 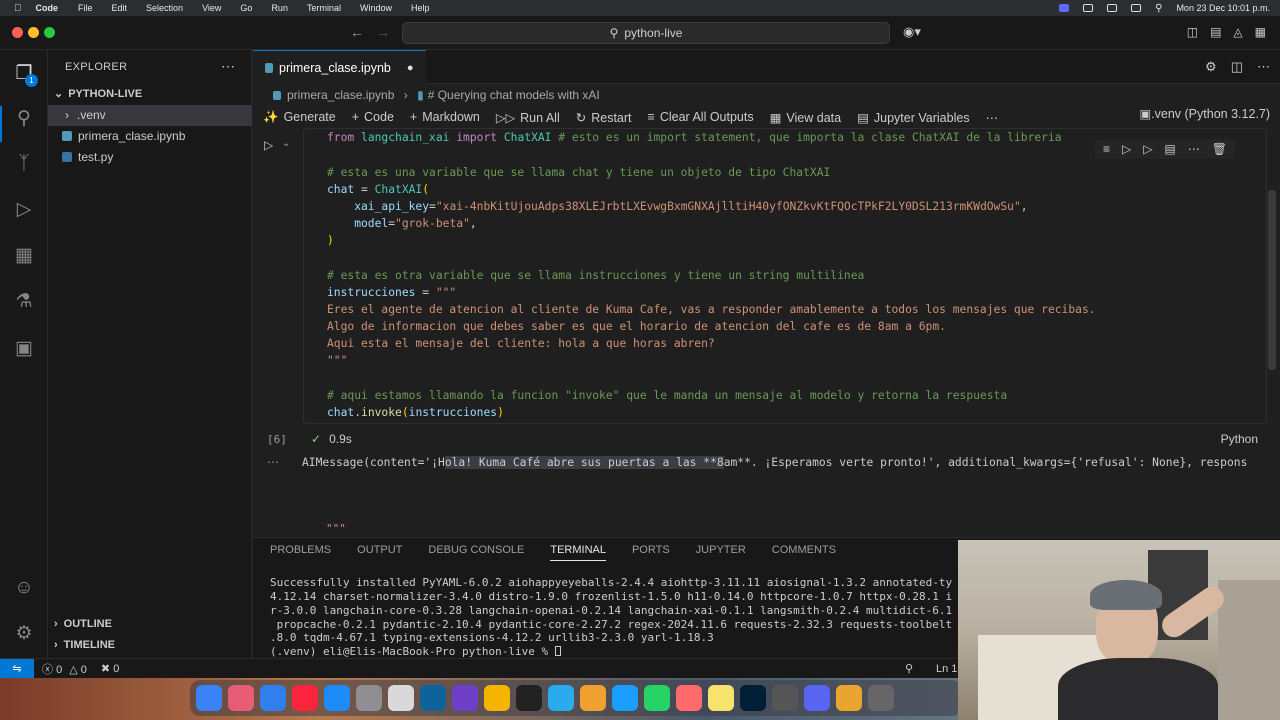 I want to click on finder-icon, so click(x=209, y=698).